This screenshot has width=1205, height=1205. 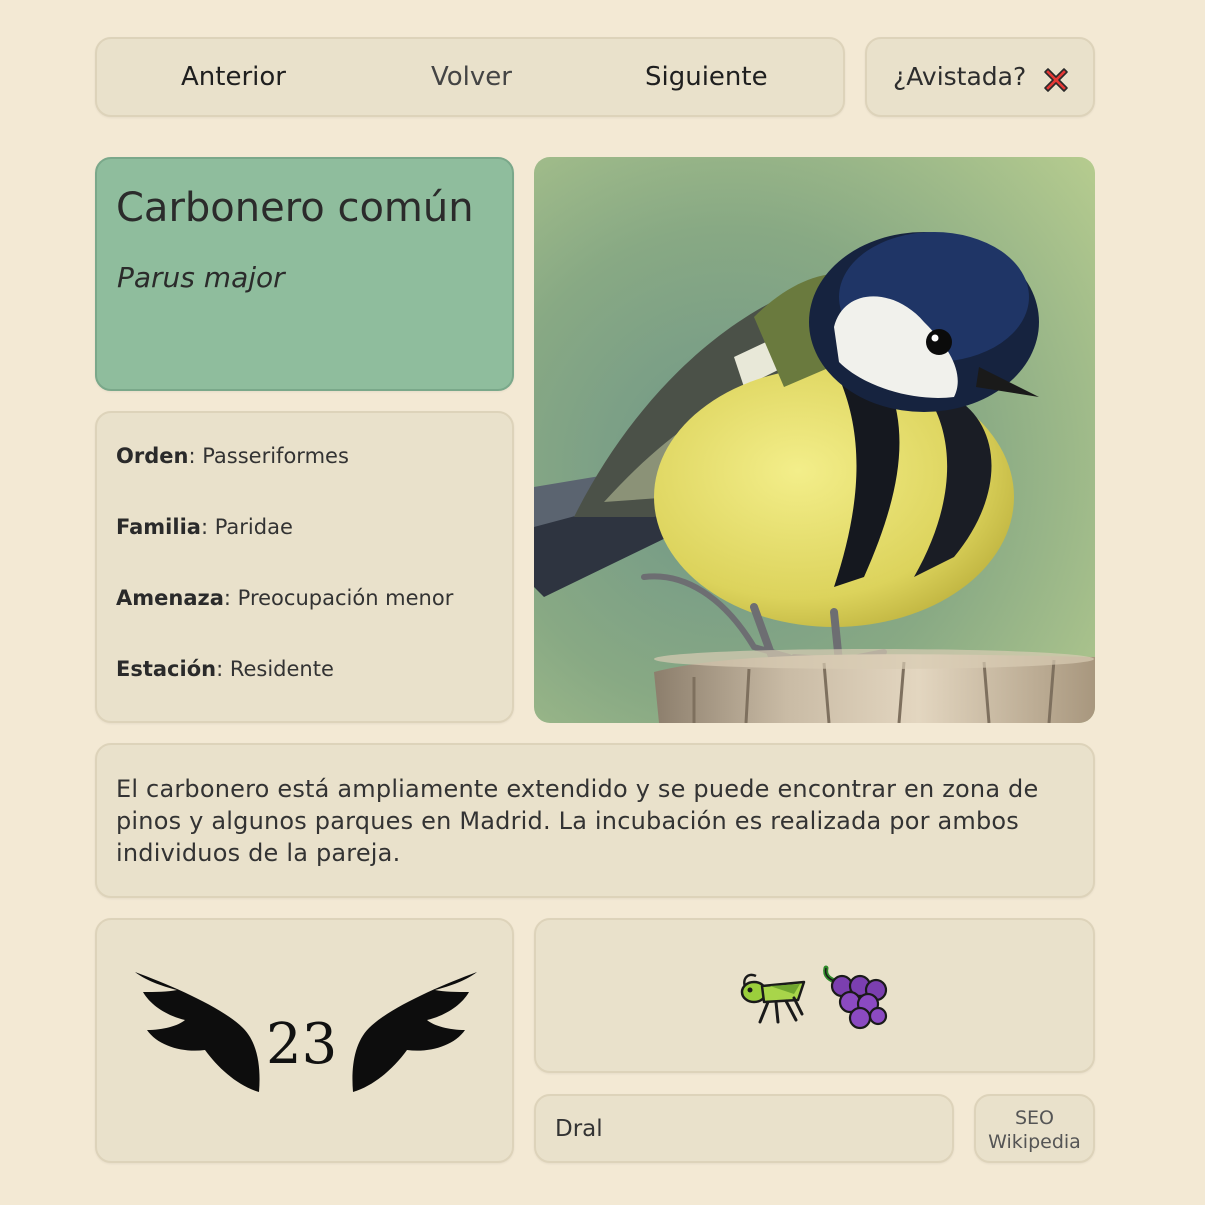 I want to click on fact-key: Familia, so click(x=158, y=527).